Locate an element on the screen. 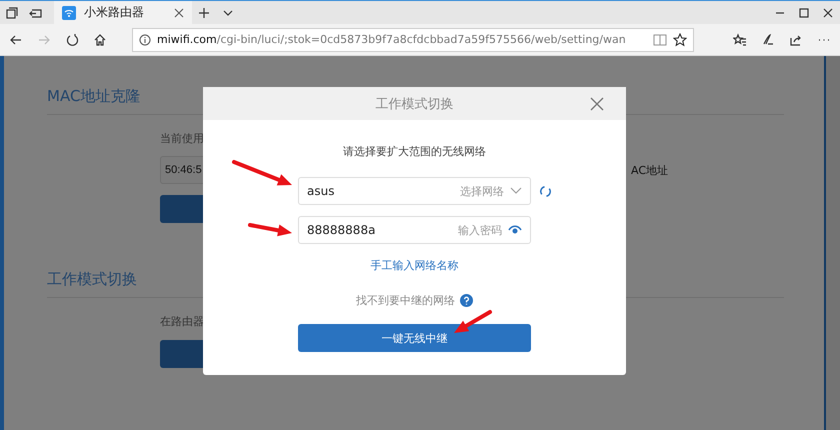  browser-tab: 小米路由器 is located at coordinates (123, 12).